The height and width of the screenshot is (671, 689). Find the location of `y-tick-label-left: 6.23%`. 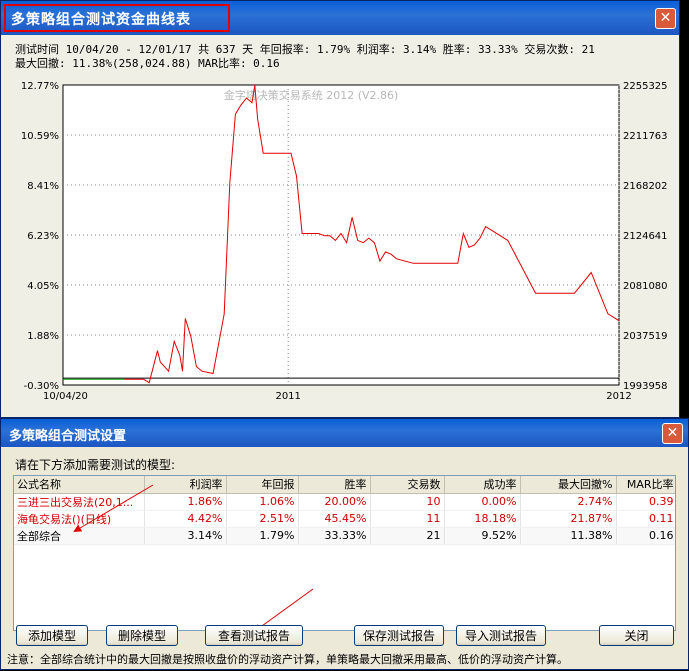

y-tick-label-left: 6.23% is located at coordinates (43, 236).